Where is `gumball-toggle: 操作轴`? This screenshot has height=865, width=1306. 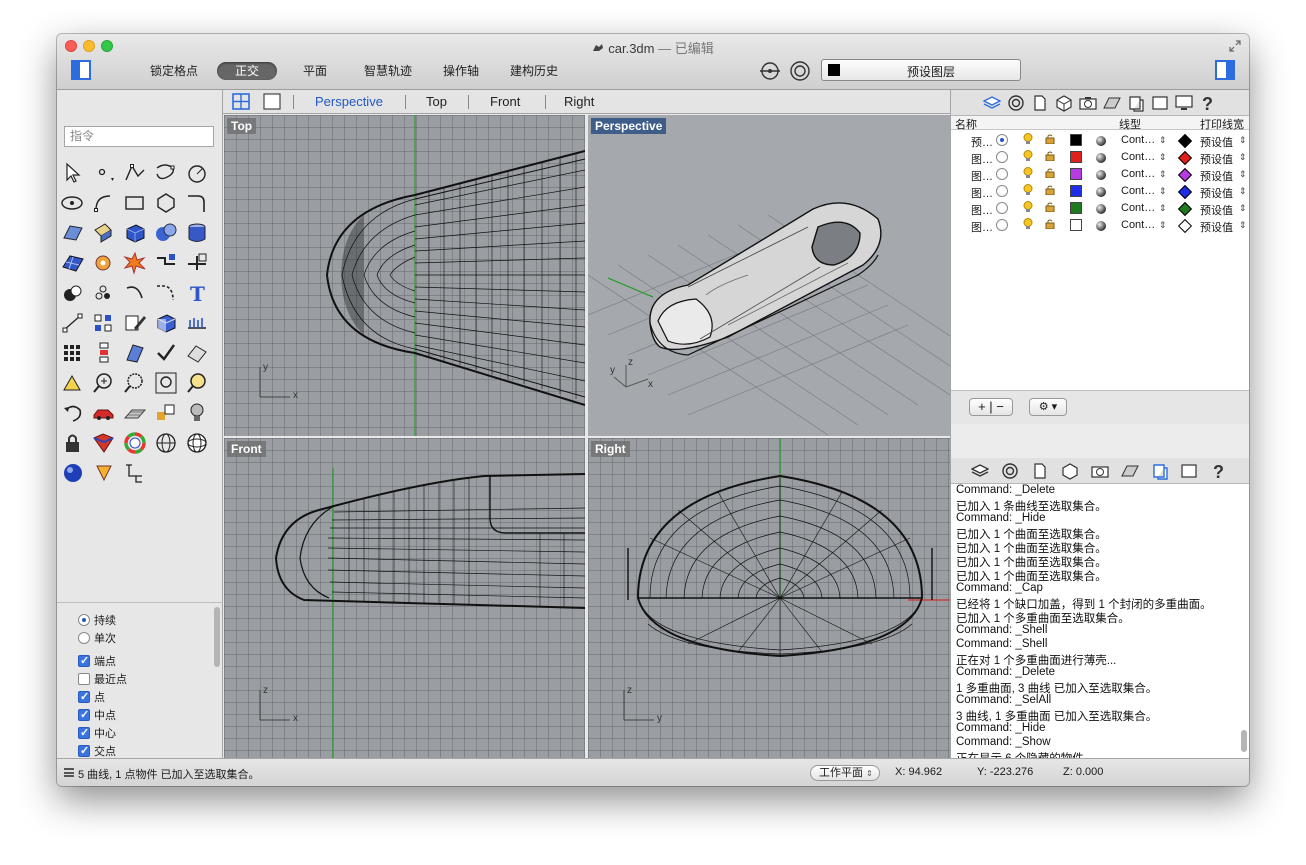 gumball-toggle: 操作轴 is located at coordinates (461, 71).